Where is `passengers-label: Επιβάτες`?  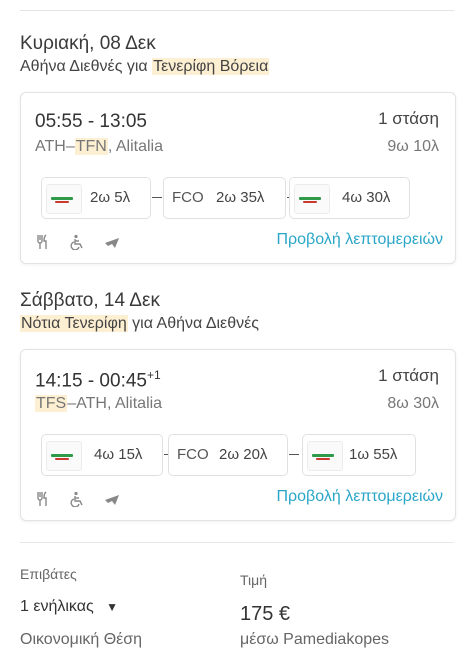
passengers-label: Επιβάτες is located at coordinates (48, 574).